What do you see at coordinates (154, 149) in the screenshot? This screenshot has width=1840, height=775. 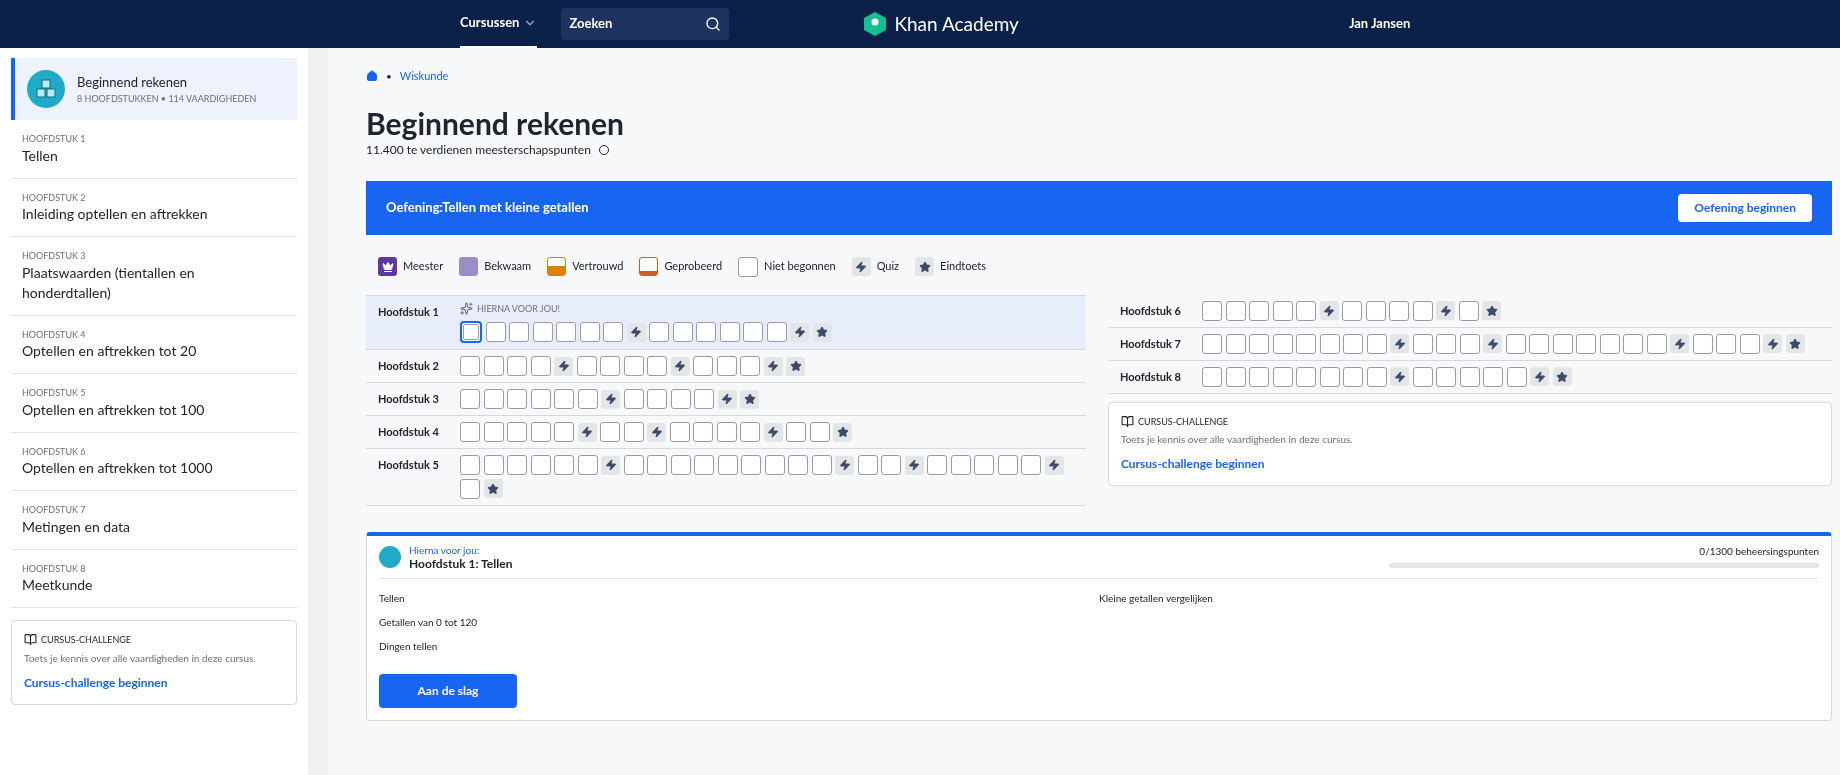 I see `chapter-link: HOOFDSTUK 1 Tellen` at bounding box center [154, 149].